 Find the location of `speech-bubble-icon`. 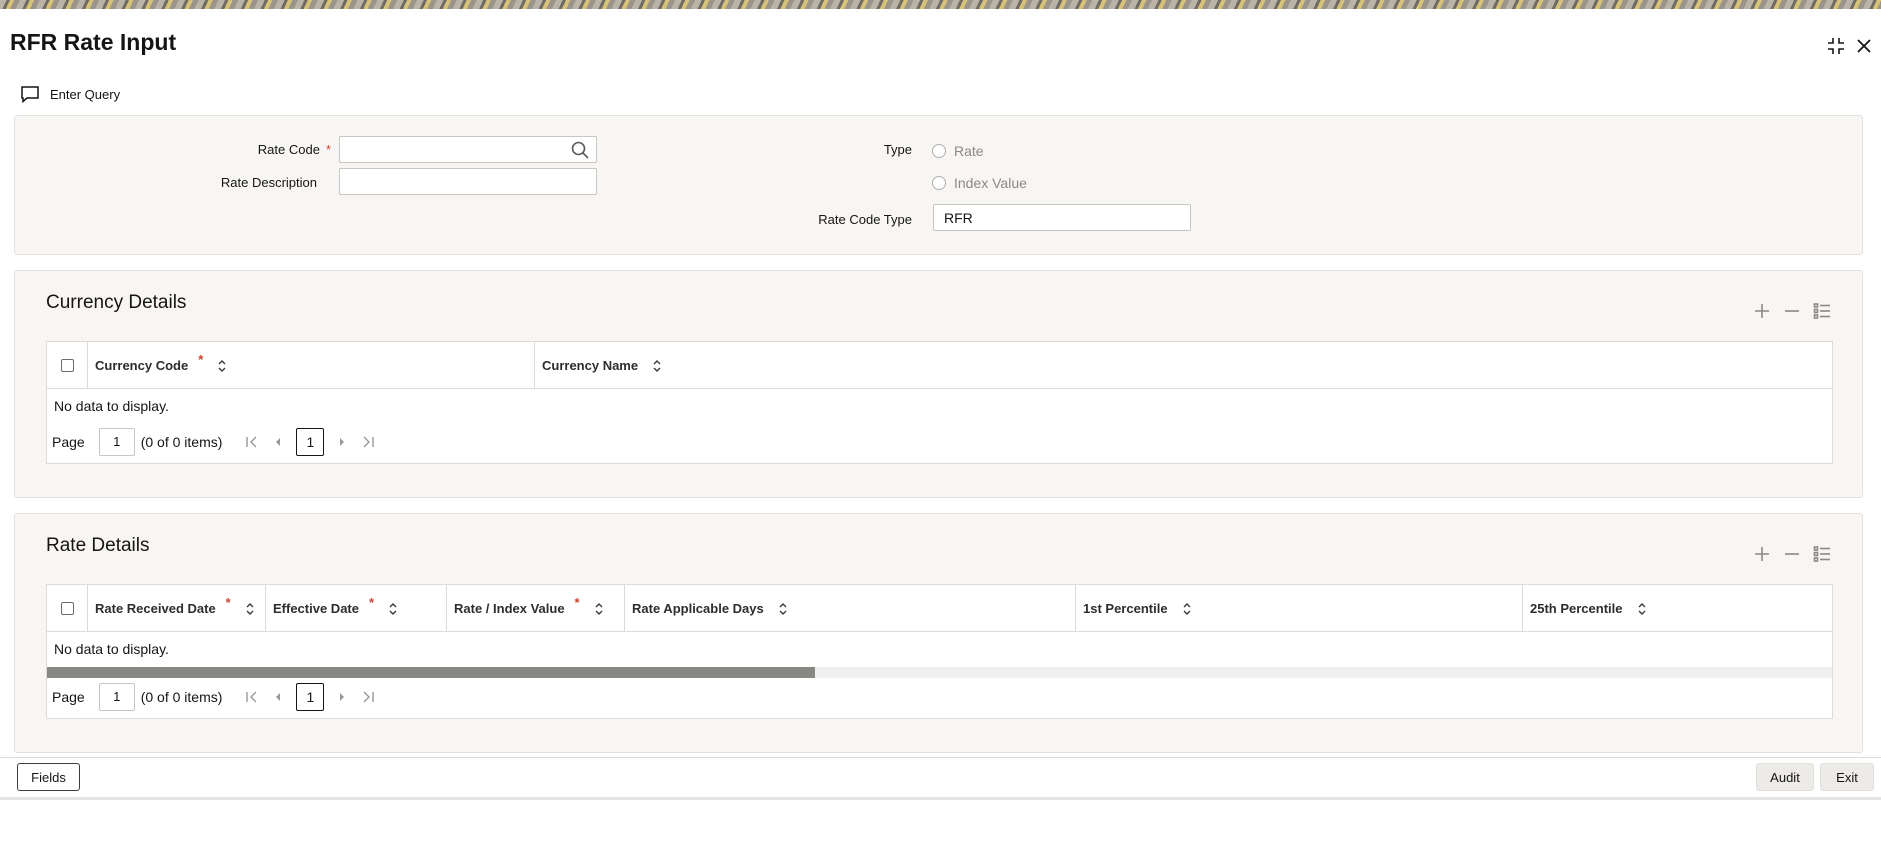

speech-bubble-icon is located at coordinates (30, 94).